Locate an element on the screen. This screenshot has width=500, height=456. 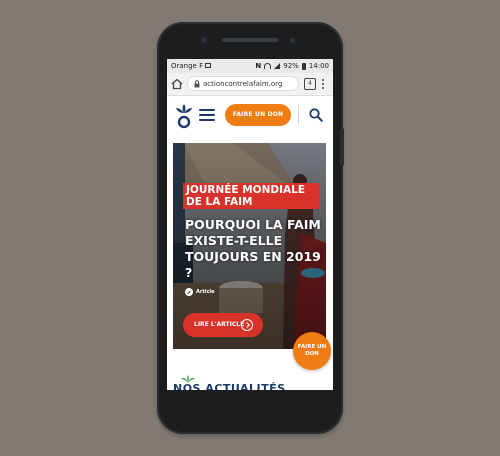
front-camera is located at coordinates (204, 40).